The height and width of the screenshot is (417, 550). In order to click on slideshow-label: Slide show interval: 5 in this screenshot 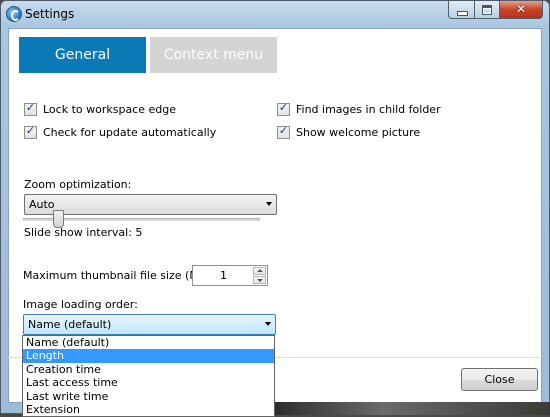, I will do `click(83, 232)`.